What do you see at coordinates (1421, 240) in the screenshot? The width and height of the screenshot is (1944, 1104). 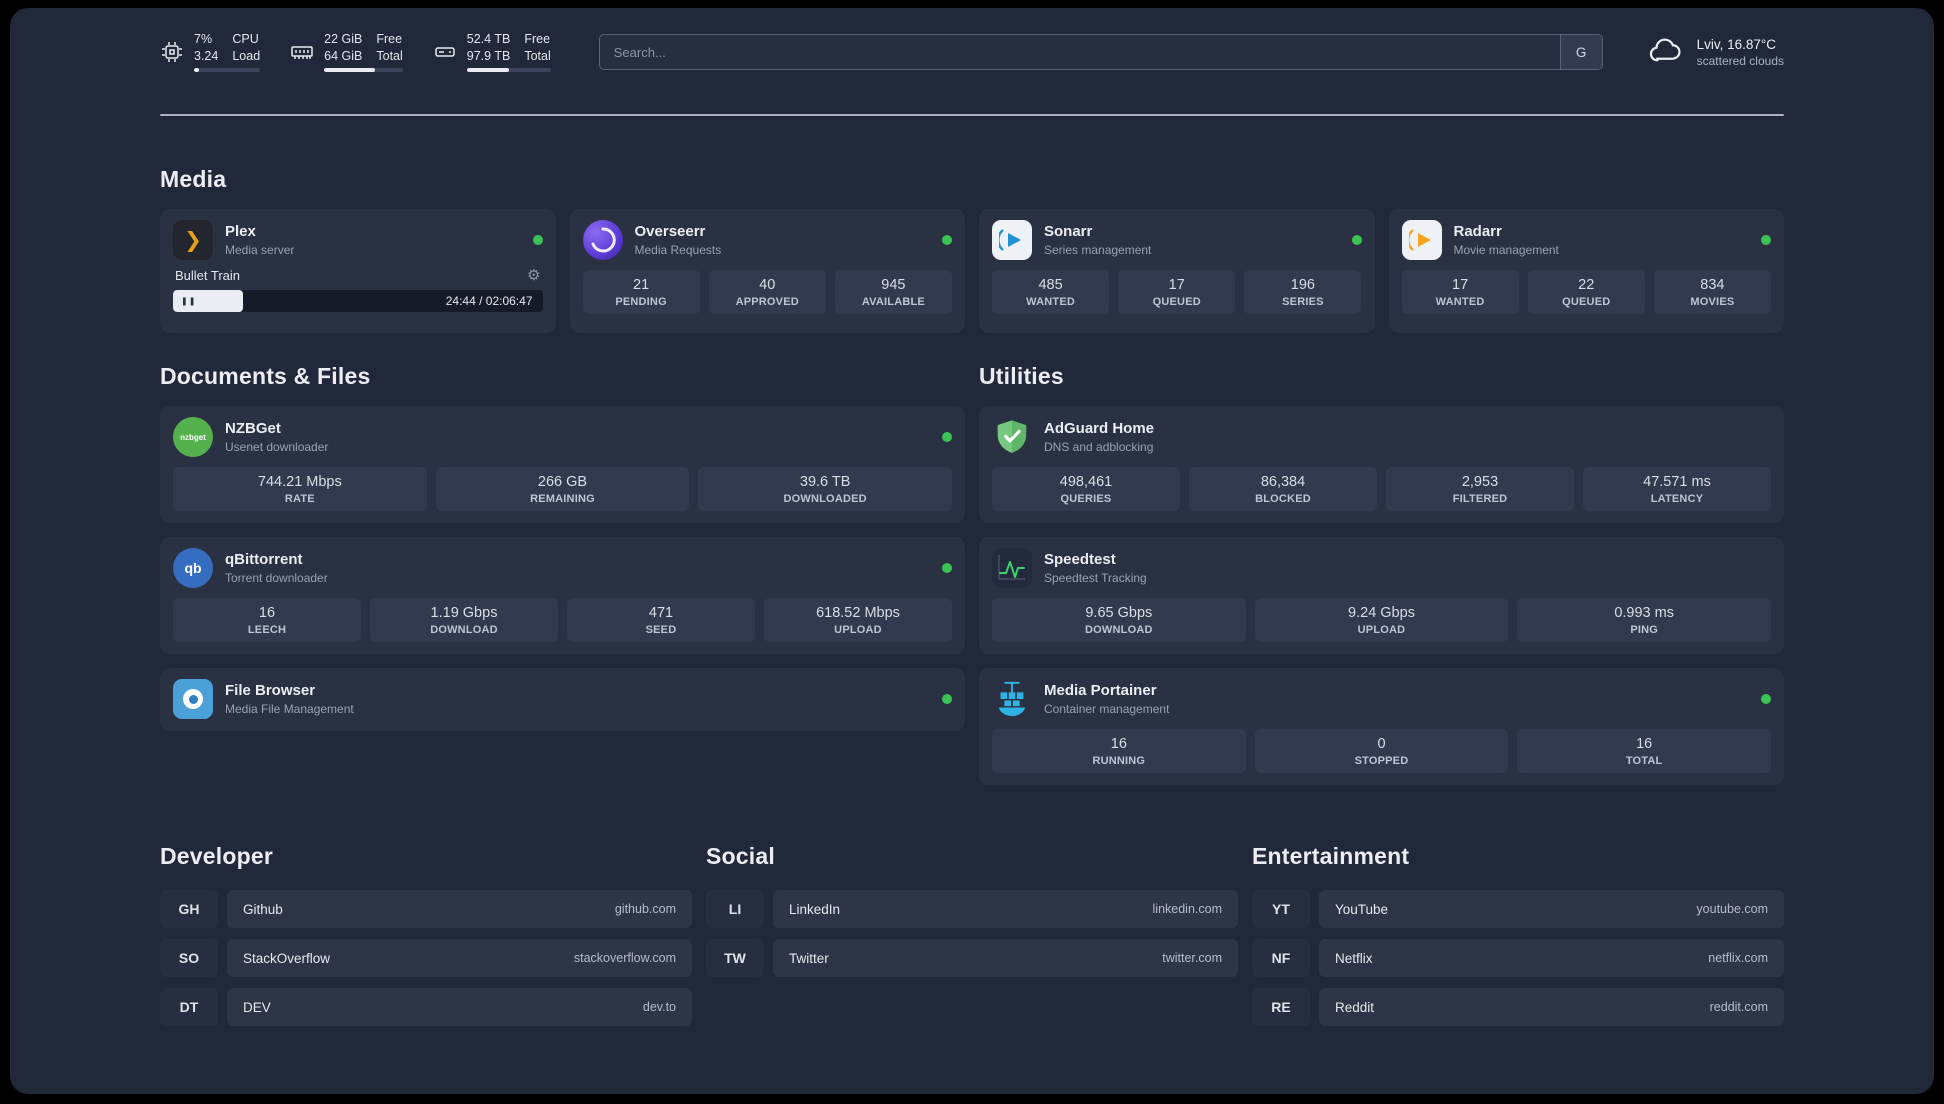 I see `radarr-icon` at bounding box center [1421, 240].